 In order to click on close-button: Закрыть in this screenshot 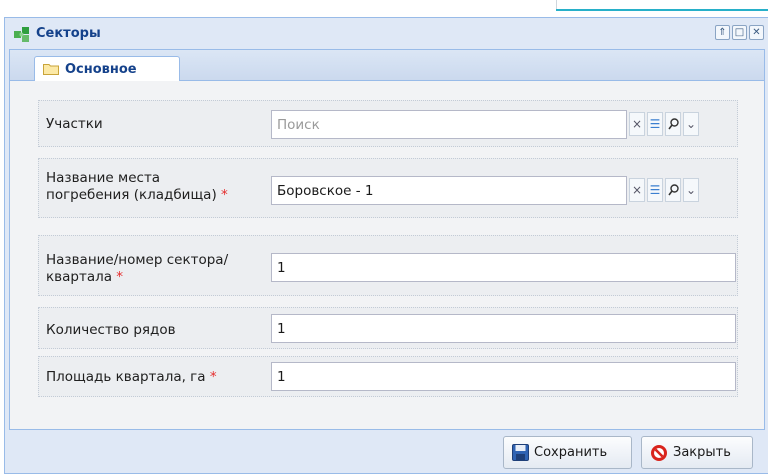, I will do `click(697, 452)`.